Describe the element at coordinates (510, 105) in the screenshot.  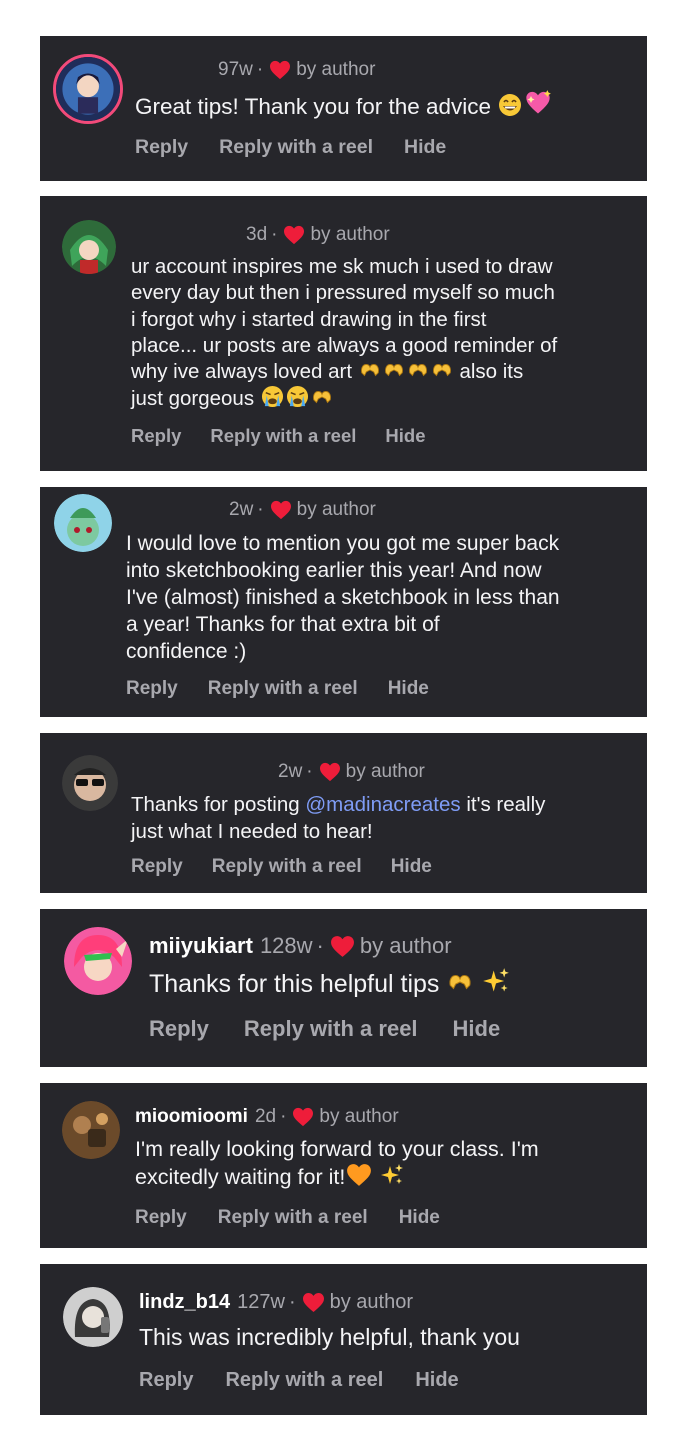
I see `grinning-face-icon` at that location.